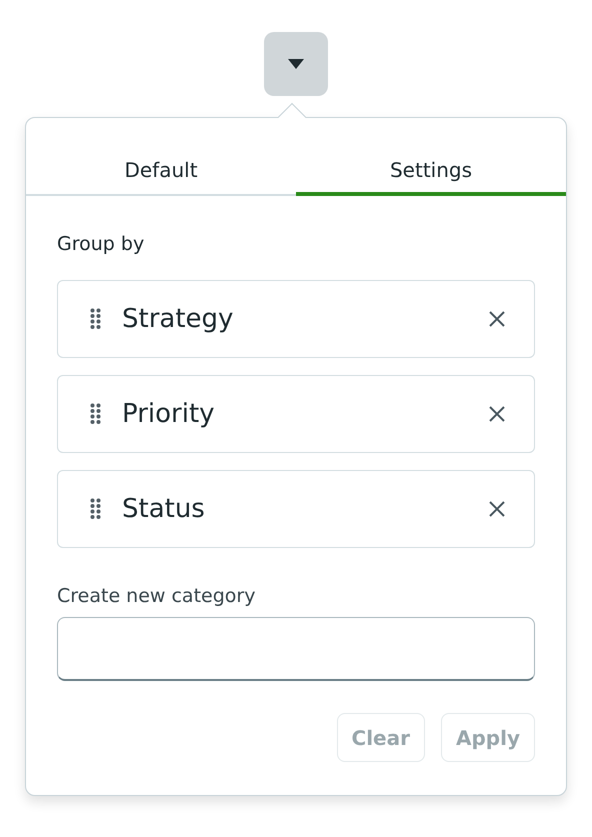 This screenshot has height=837, width=592. Describe the element at coordinates (161, 172) in the screenshot. I see `tab: Default` at that location.